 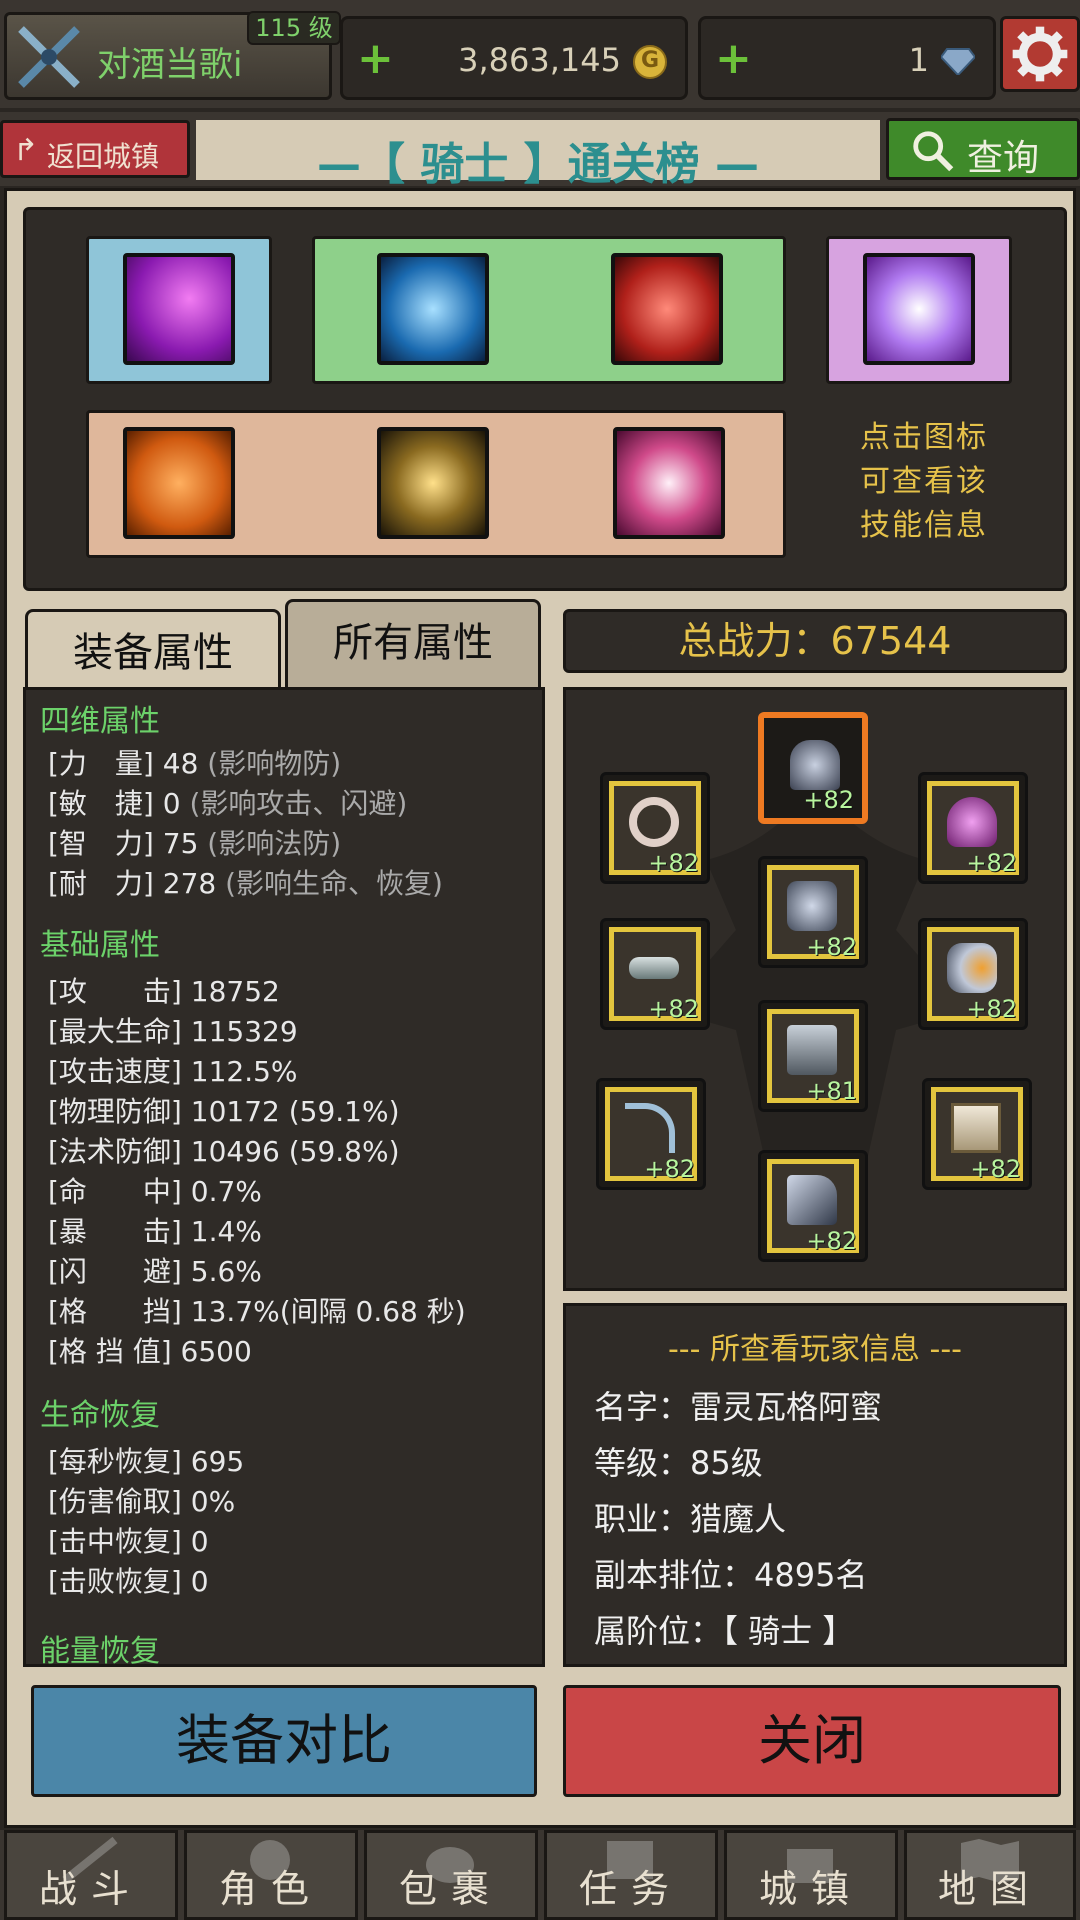 I want to click on nav-label: 城镇, so click(x=810, y=1889).